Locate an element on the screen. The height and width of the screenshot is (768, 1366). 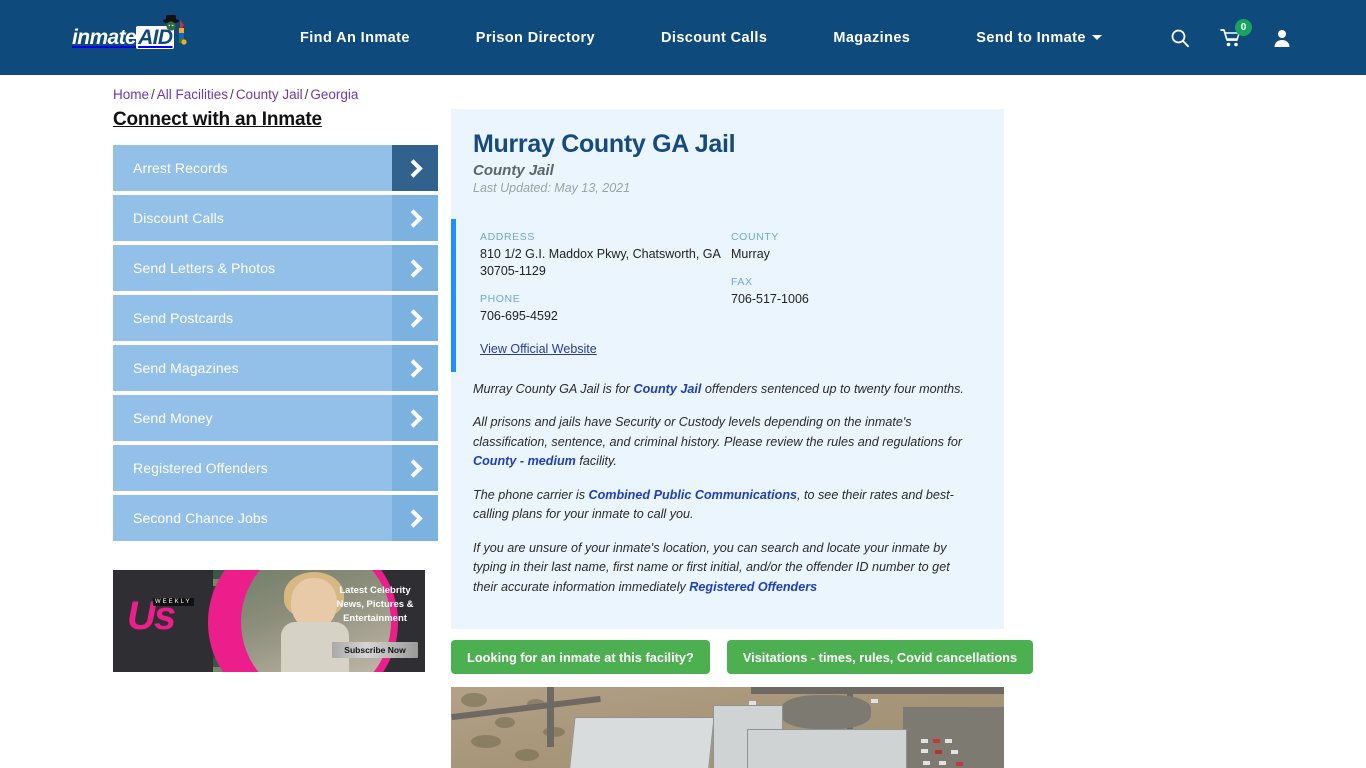
phone-group: PHONE 706-695-4592 is located at coordinates (605, 309).